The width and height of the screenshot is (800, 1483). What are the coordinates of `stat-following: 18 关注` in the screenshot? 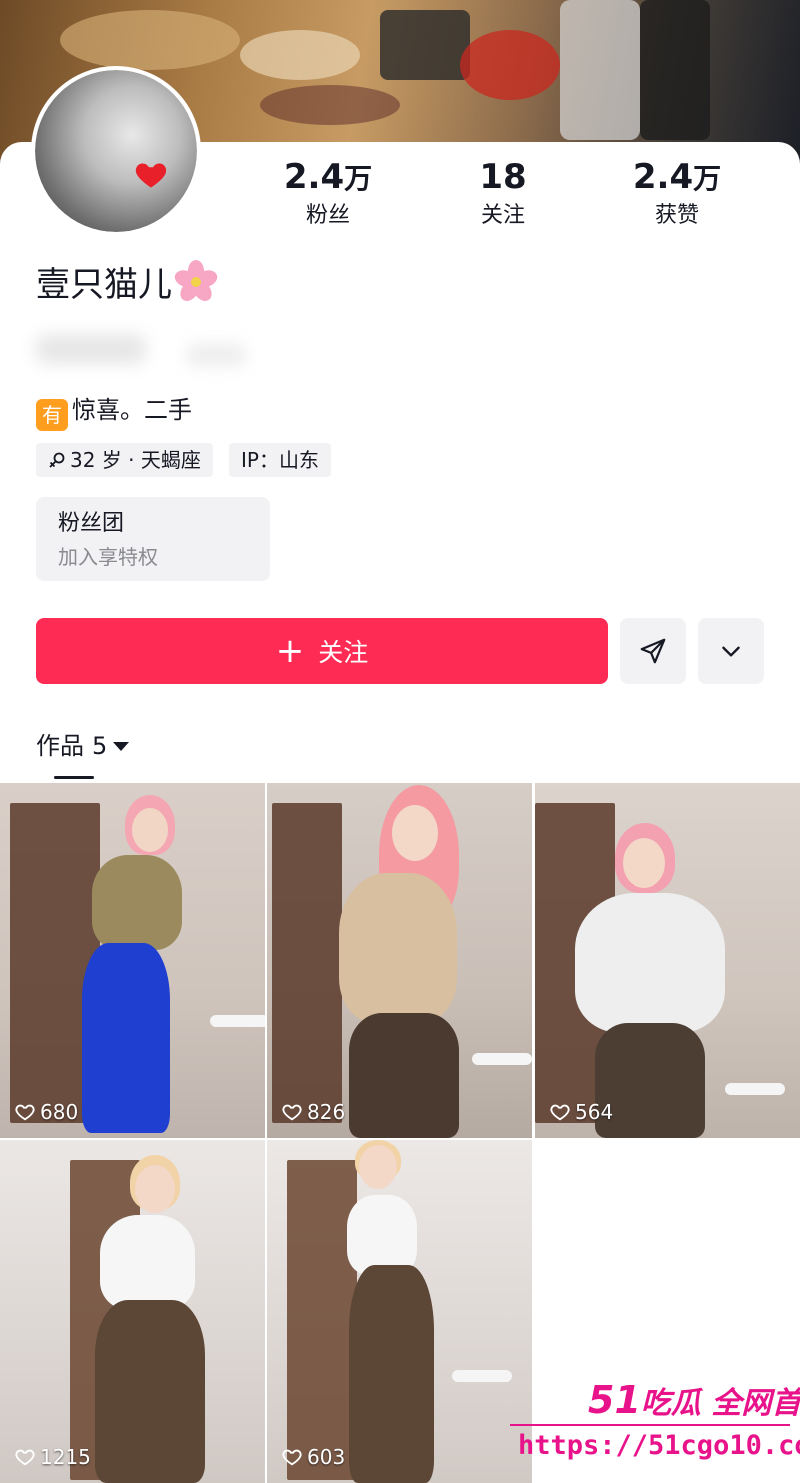 It's located at (503, 193).